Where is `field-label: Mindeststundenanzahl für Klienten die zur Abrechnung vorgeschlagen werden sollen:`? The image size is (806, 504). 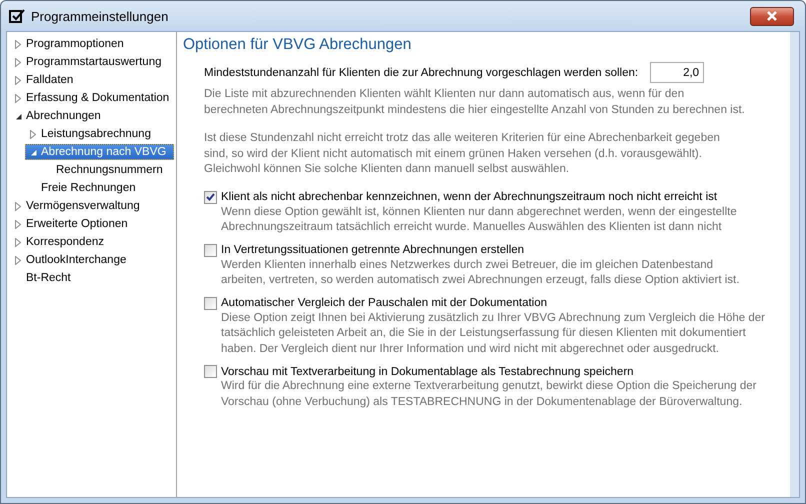 field-label: Mindeststundenanzahl für Klienten die zur Abrechnung vorgeschlagen werden sollen: is located at coordinates (421, 72).